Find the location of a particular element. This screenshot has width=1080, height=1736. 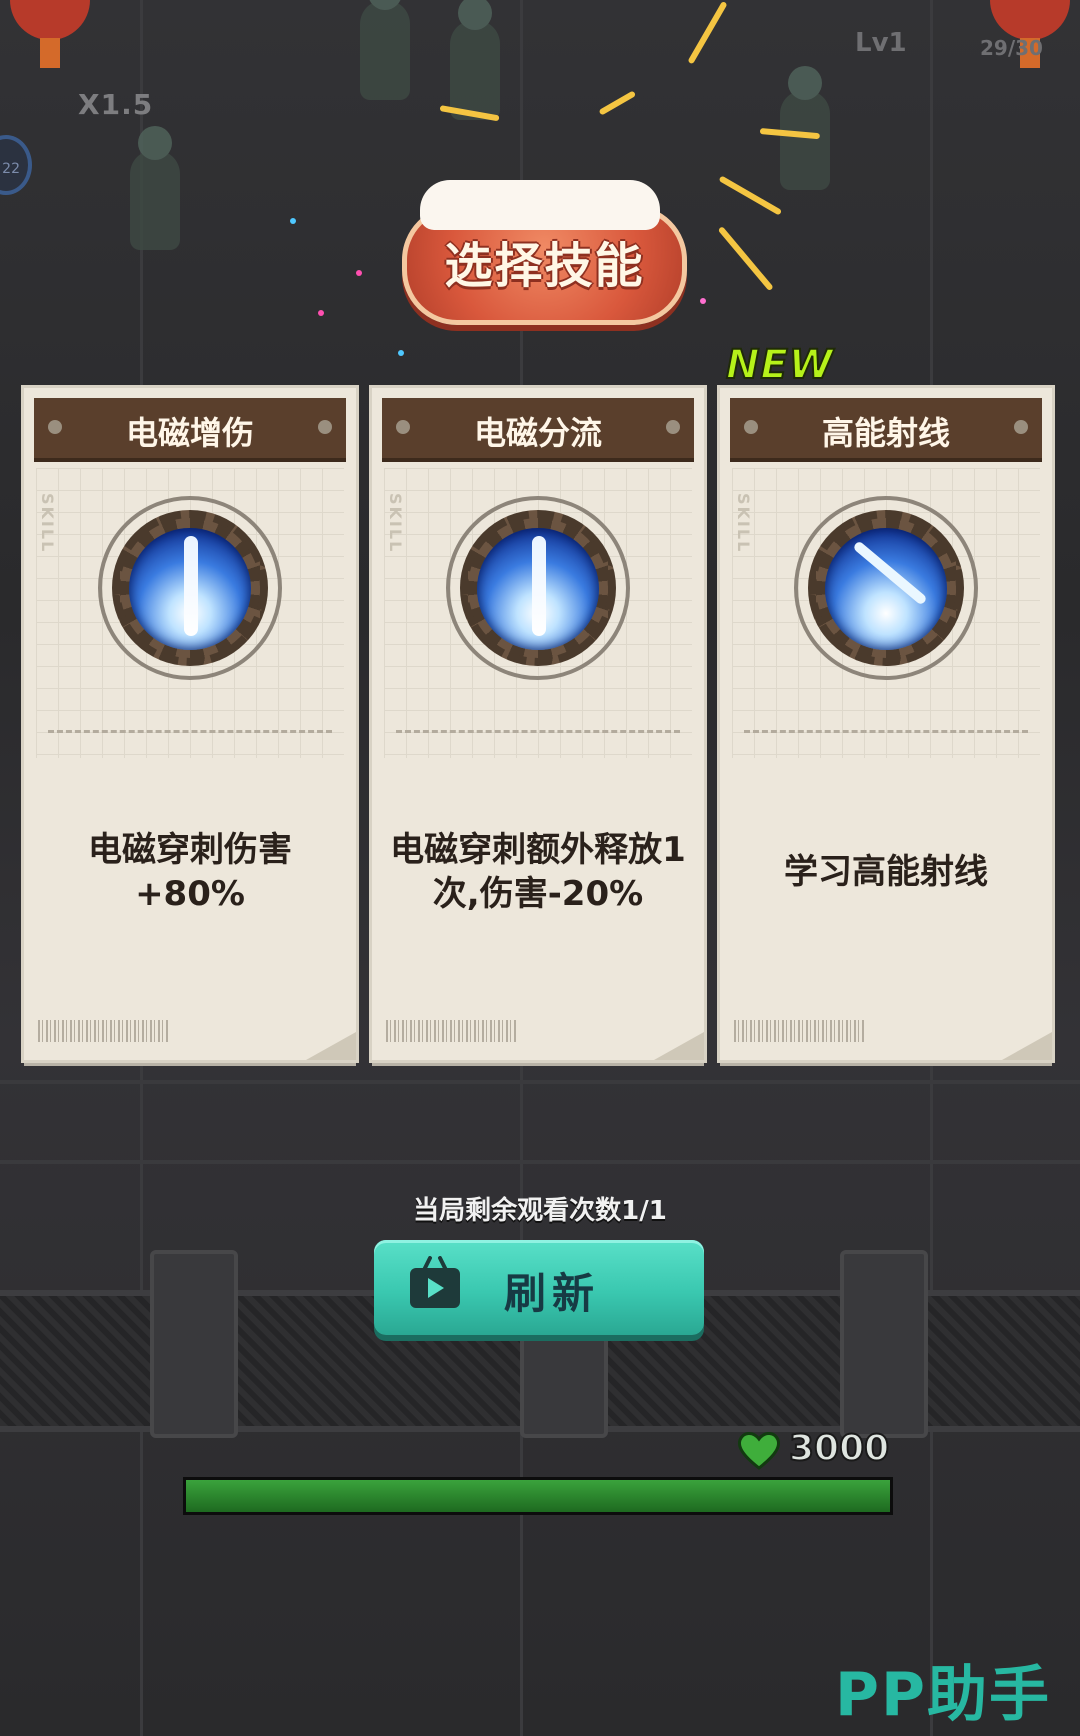

player-hp-bar is located at coordinates (538, 1496).